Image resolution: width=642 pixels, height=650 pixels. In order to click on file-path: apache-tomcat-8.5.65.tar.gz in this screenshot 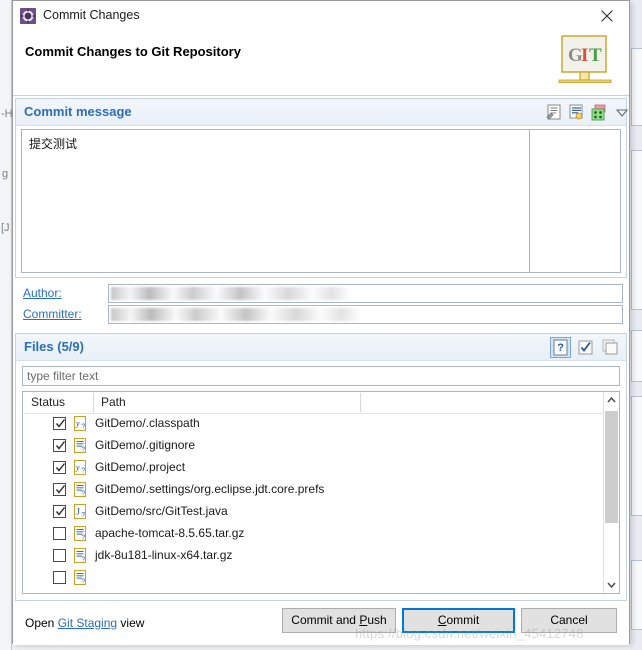, I will do `click(170, 533)`.